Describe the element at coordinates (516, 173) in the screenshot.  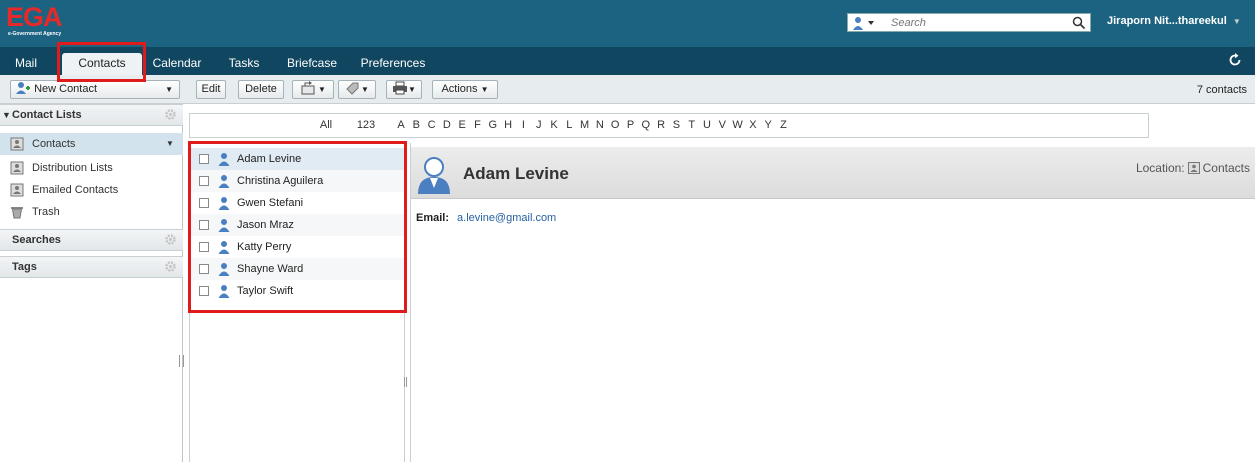
I see `contact-name-heading: Adam Levine` at that location.